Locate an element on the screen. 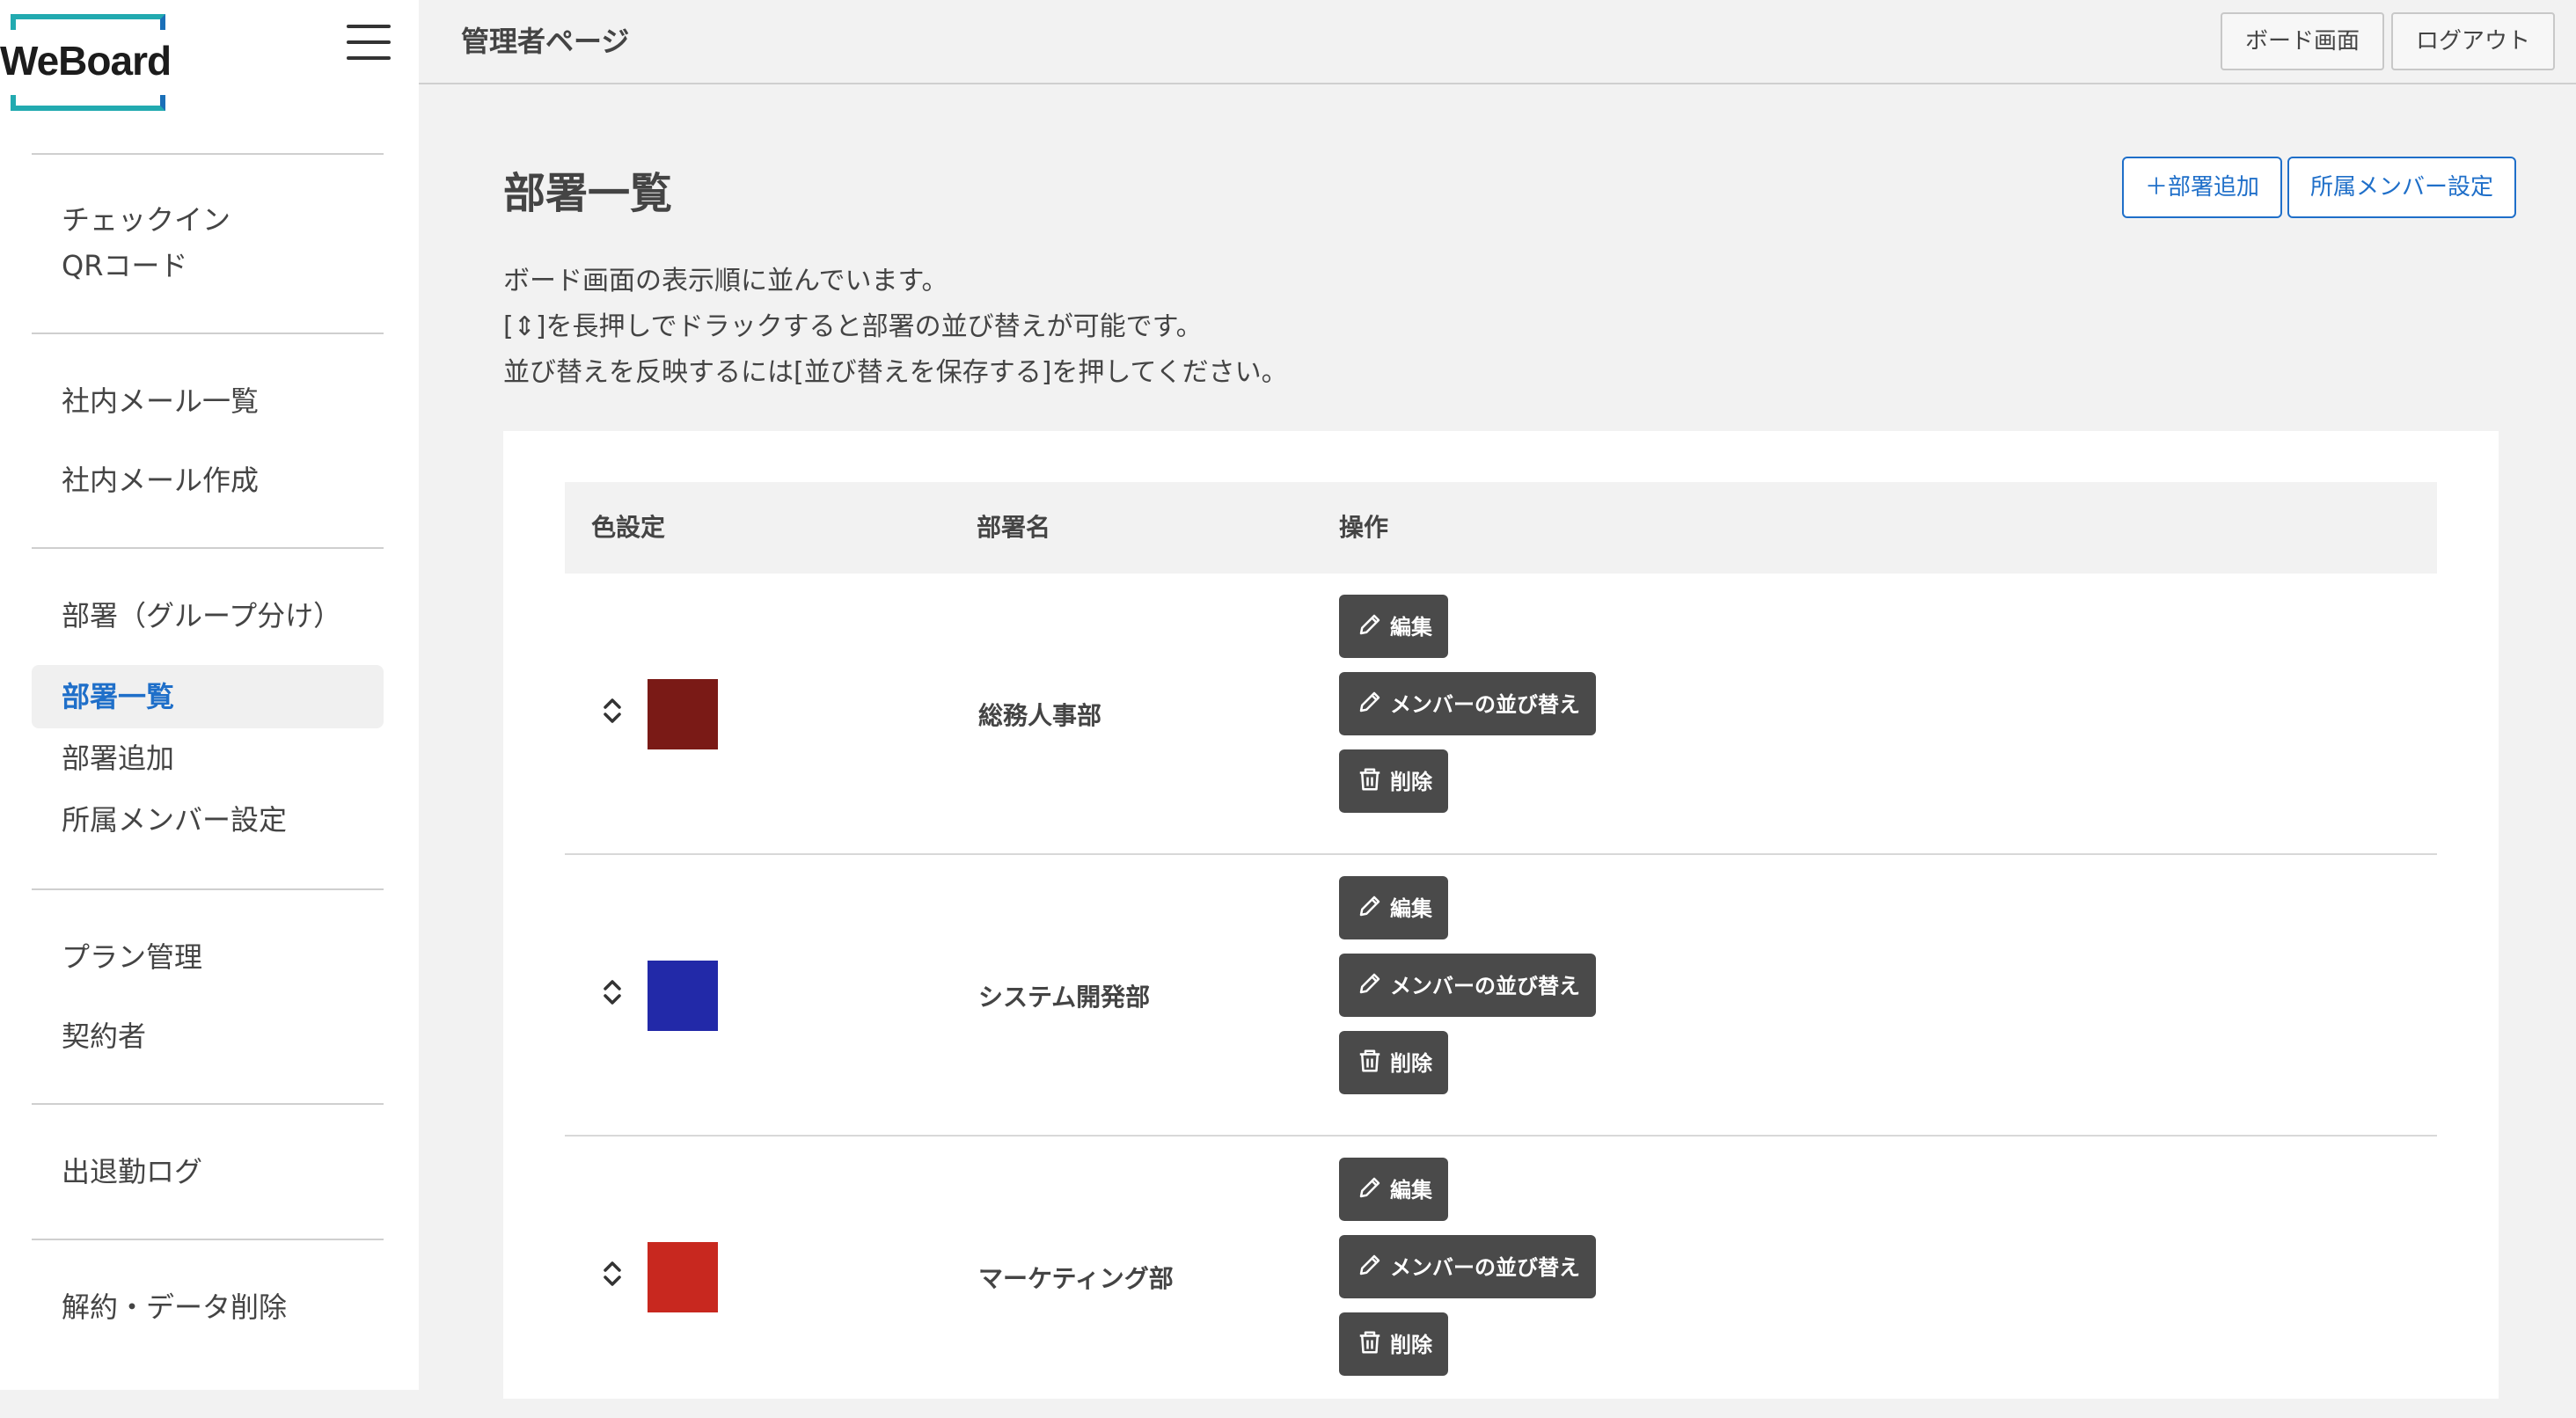 Image resolution: width=2576 pixels, height=1418 pixels. sidebar-item-checkin-line1: チェックイン is located at coordinates (146, 220).